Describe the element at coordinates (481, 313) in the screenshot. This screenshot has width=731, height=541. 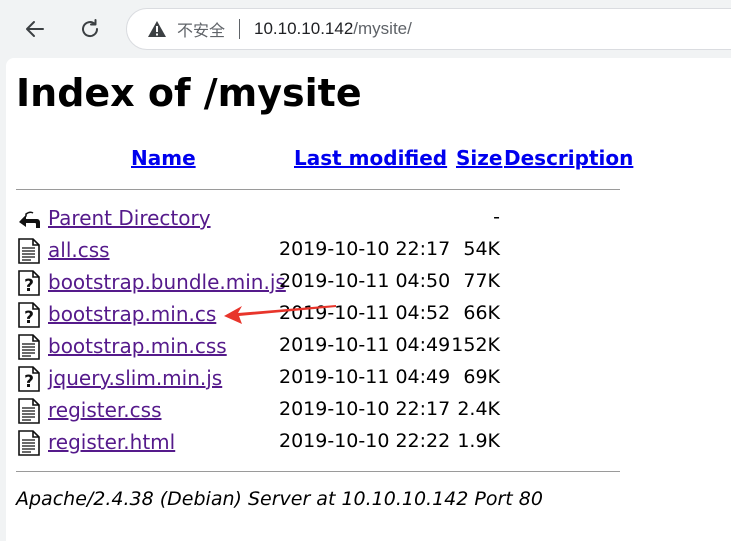
I see `file-size: 66K` at that location.